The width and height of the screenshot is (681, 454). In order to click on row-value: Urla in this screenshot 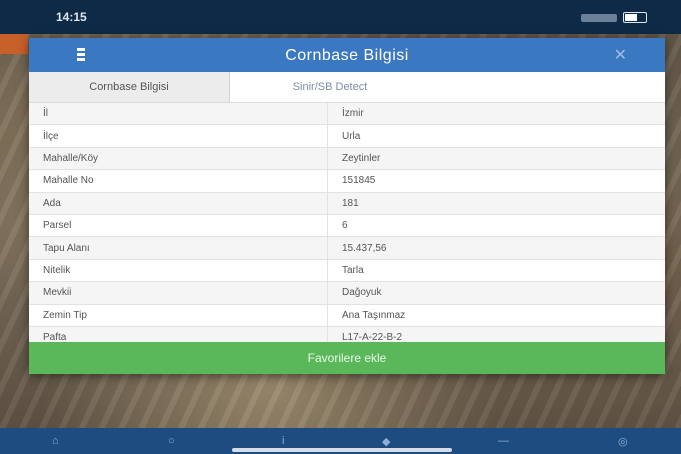, I will do `click(496, 136)`.